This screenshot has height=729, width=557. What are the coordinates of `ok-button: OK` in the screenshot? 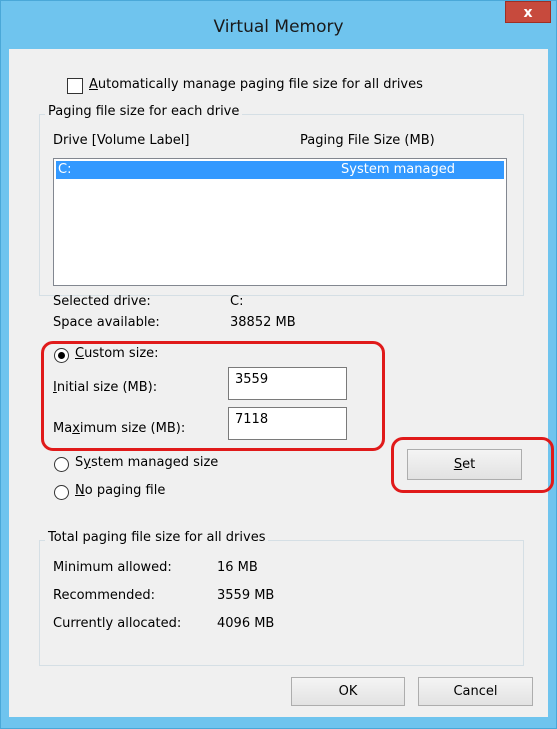 It's located at (348, 691).